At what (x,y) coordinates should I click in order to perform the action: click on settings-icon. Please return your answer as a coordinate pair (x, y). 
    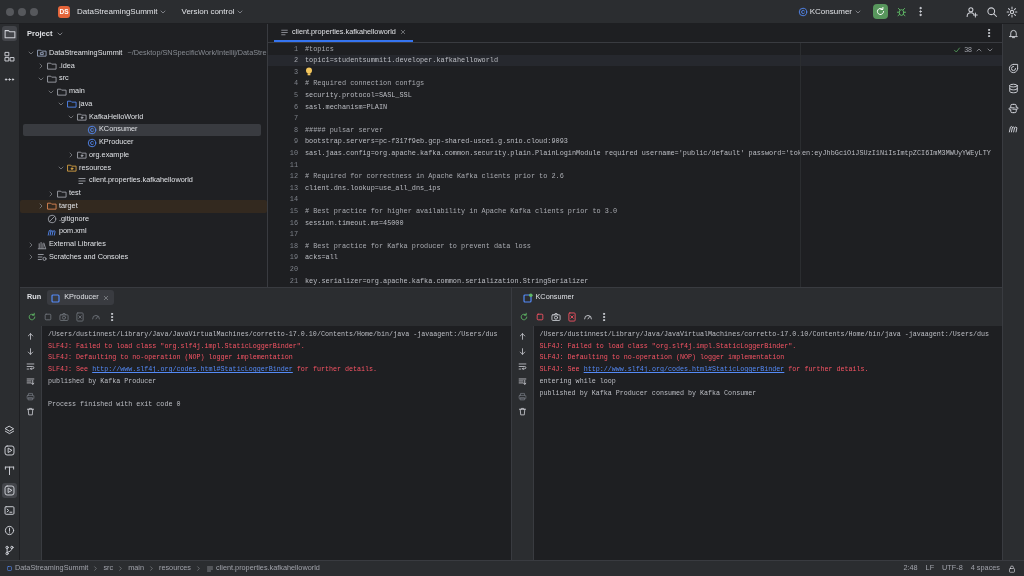
    Looking at the image, I should click on (1012, 11).